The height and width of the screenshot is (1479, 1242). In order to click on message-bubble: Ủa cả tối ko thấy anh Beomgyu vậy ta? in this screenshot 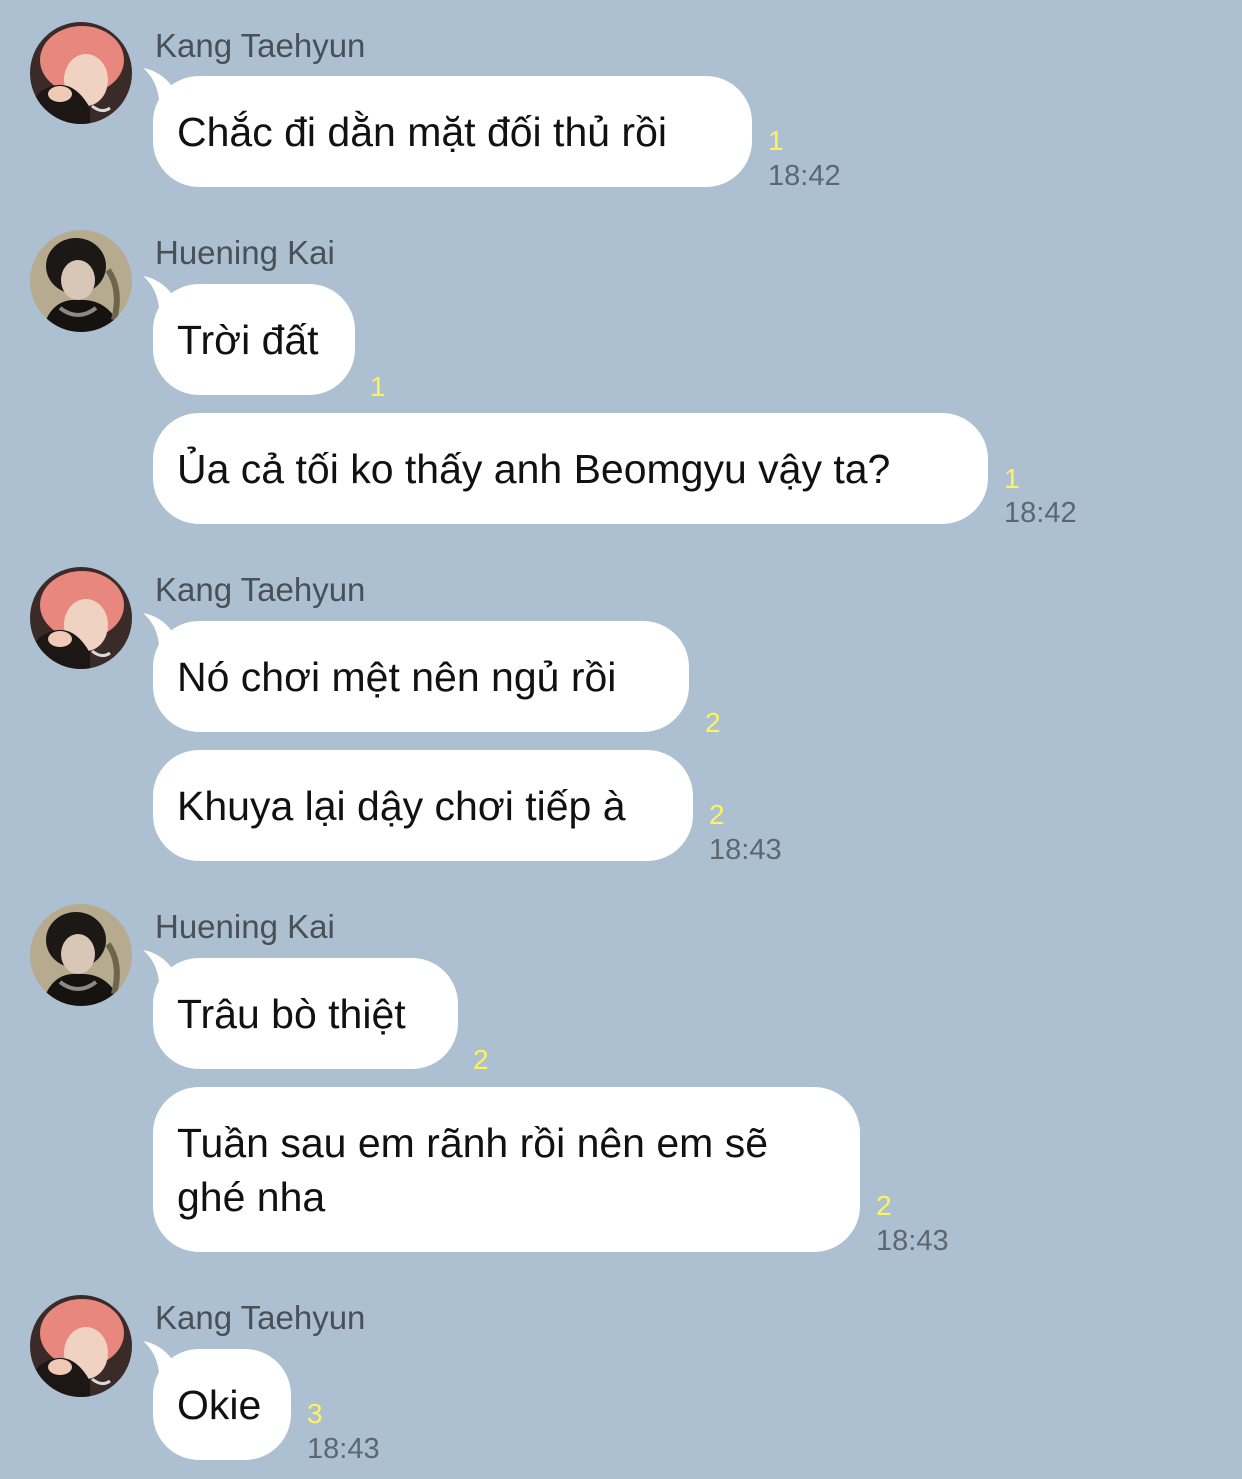, I will do `click(570, 468)`.